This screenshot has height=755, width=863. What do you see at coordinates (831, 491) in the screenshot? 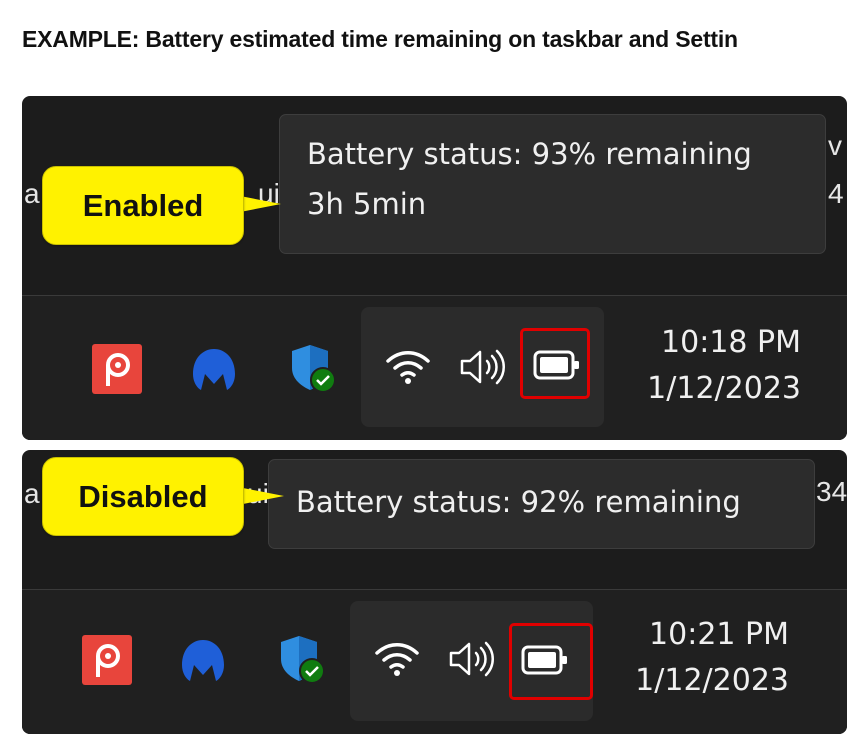
I see `background-text-fragment: 34` at bounding box center [831, 491].